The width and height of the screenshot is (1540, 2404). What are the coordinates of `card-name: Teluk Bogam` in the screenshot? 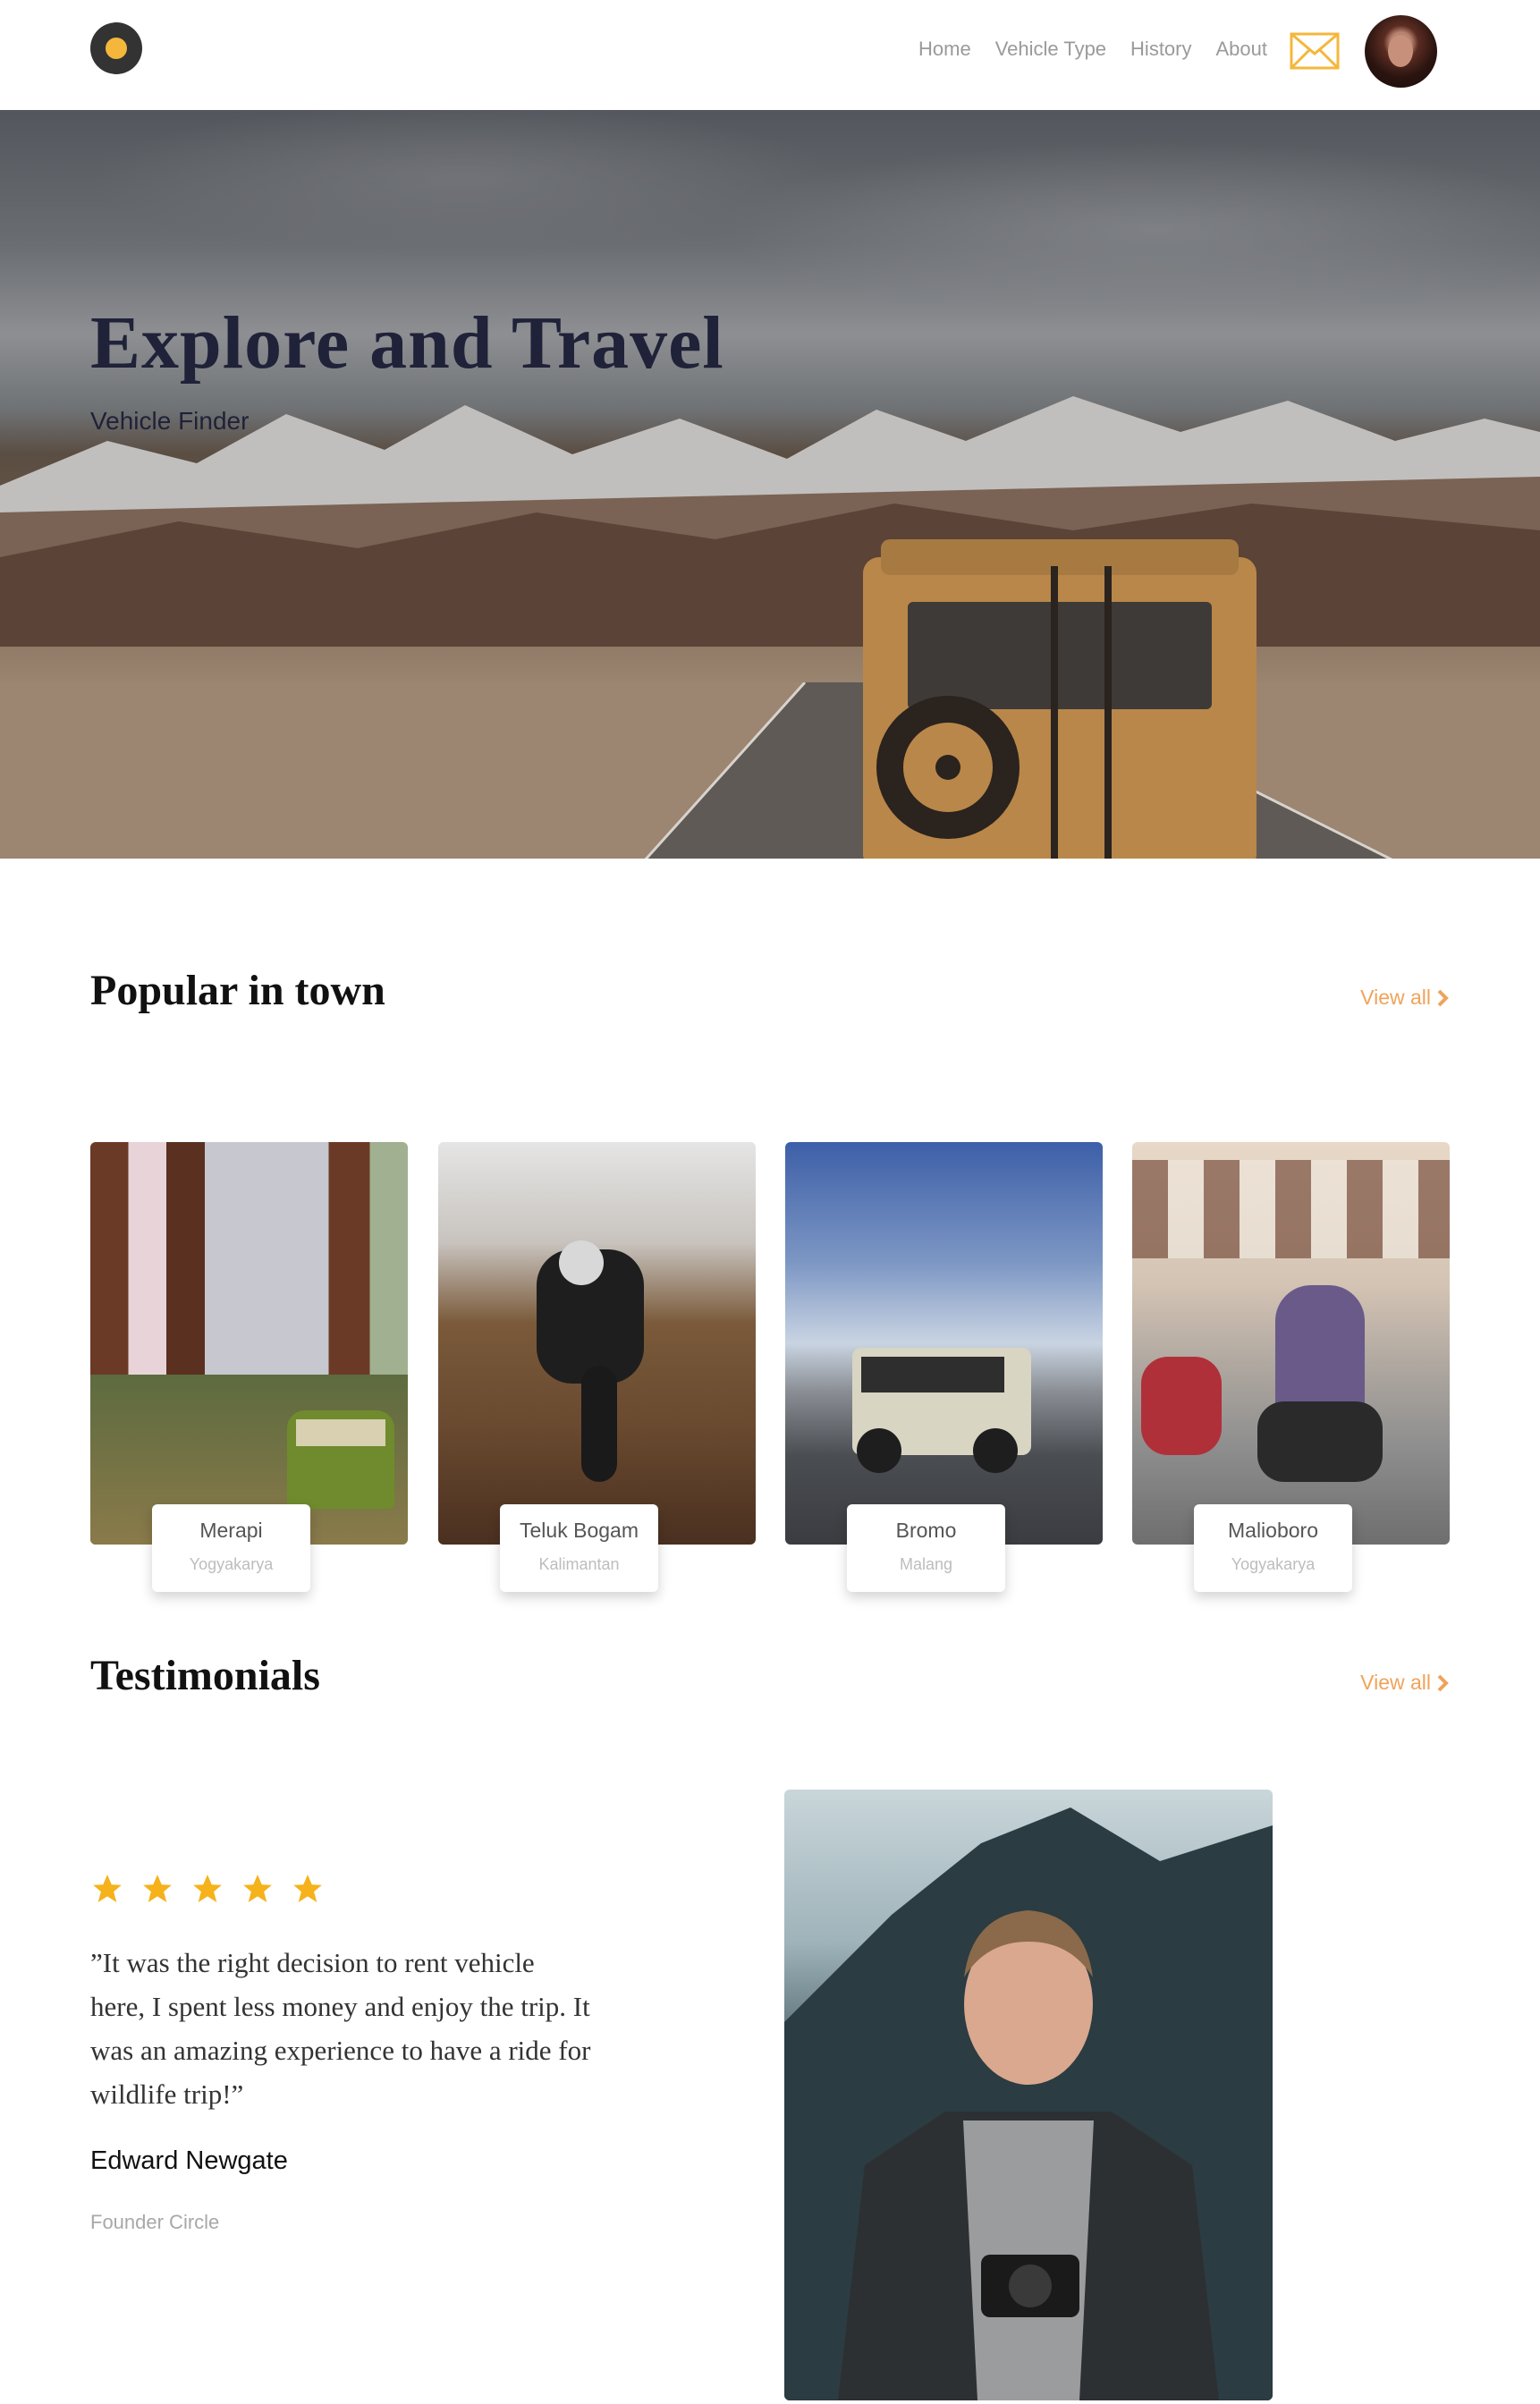 It's located at (579, 1530).